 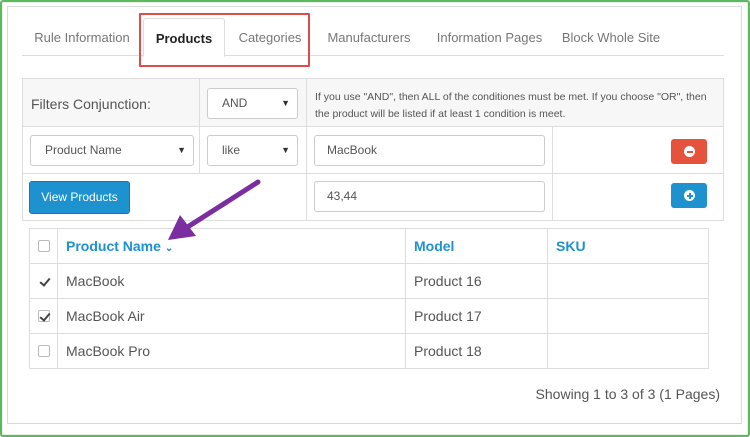 I want to click on field-select-cell: Product Name ▼, so click(x=111, y=150).